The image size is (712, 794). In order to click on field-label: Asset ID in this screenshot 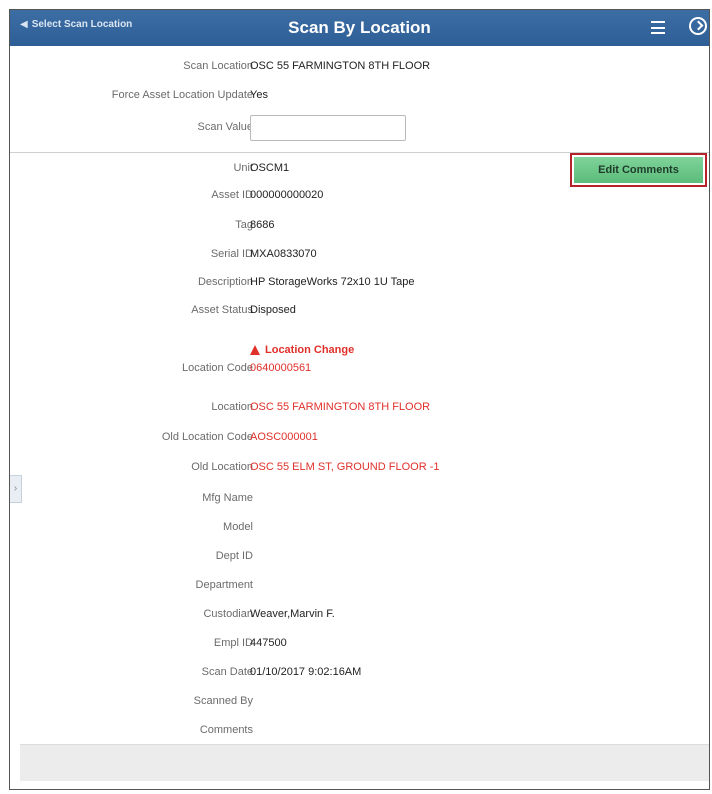, I will do `click(232, 195)`.